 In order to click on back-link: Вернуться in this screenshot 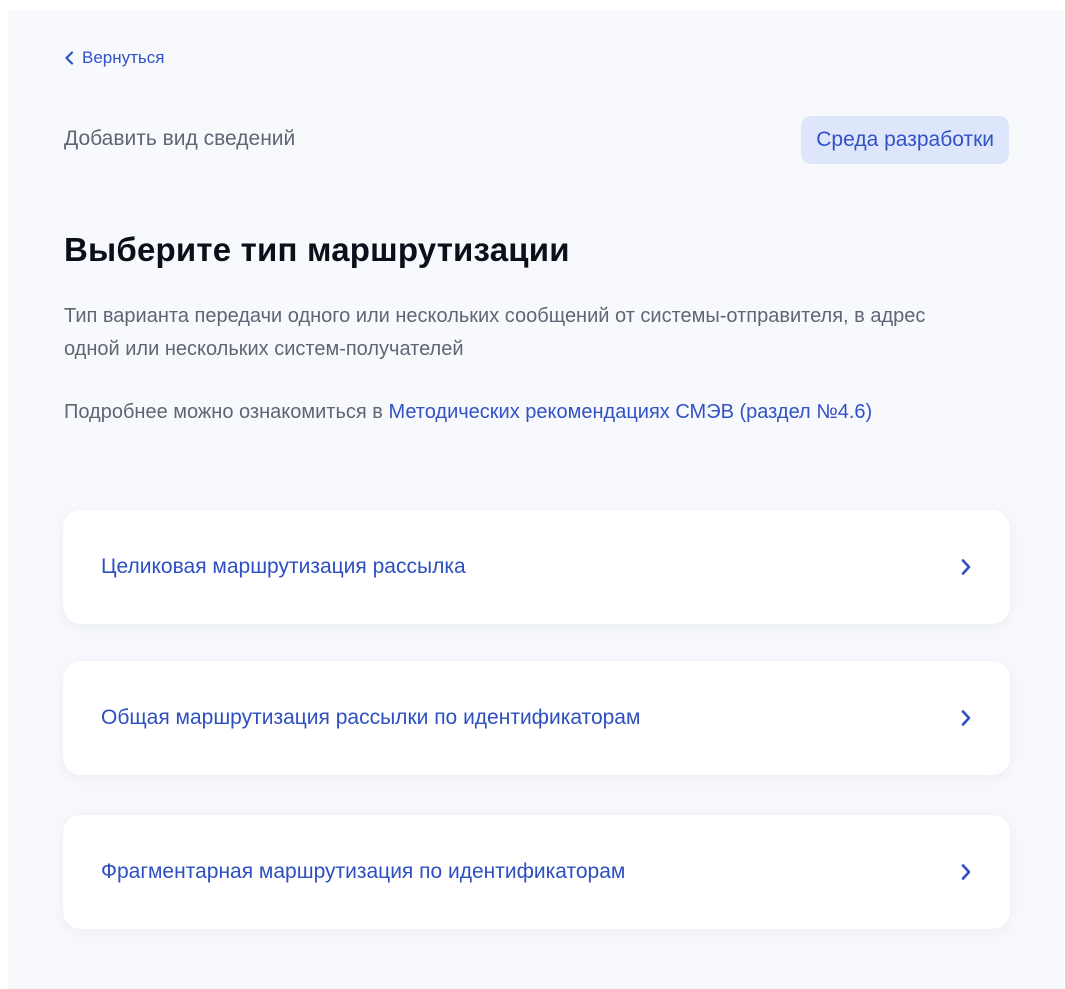, I will do `click(114, 58)`.